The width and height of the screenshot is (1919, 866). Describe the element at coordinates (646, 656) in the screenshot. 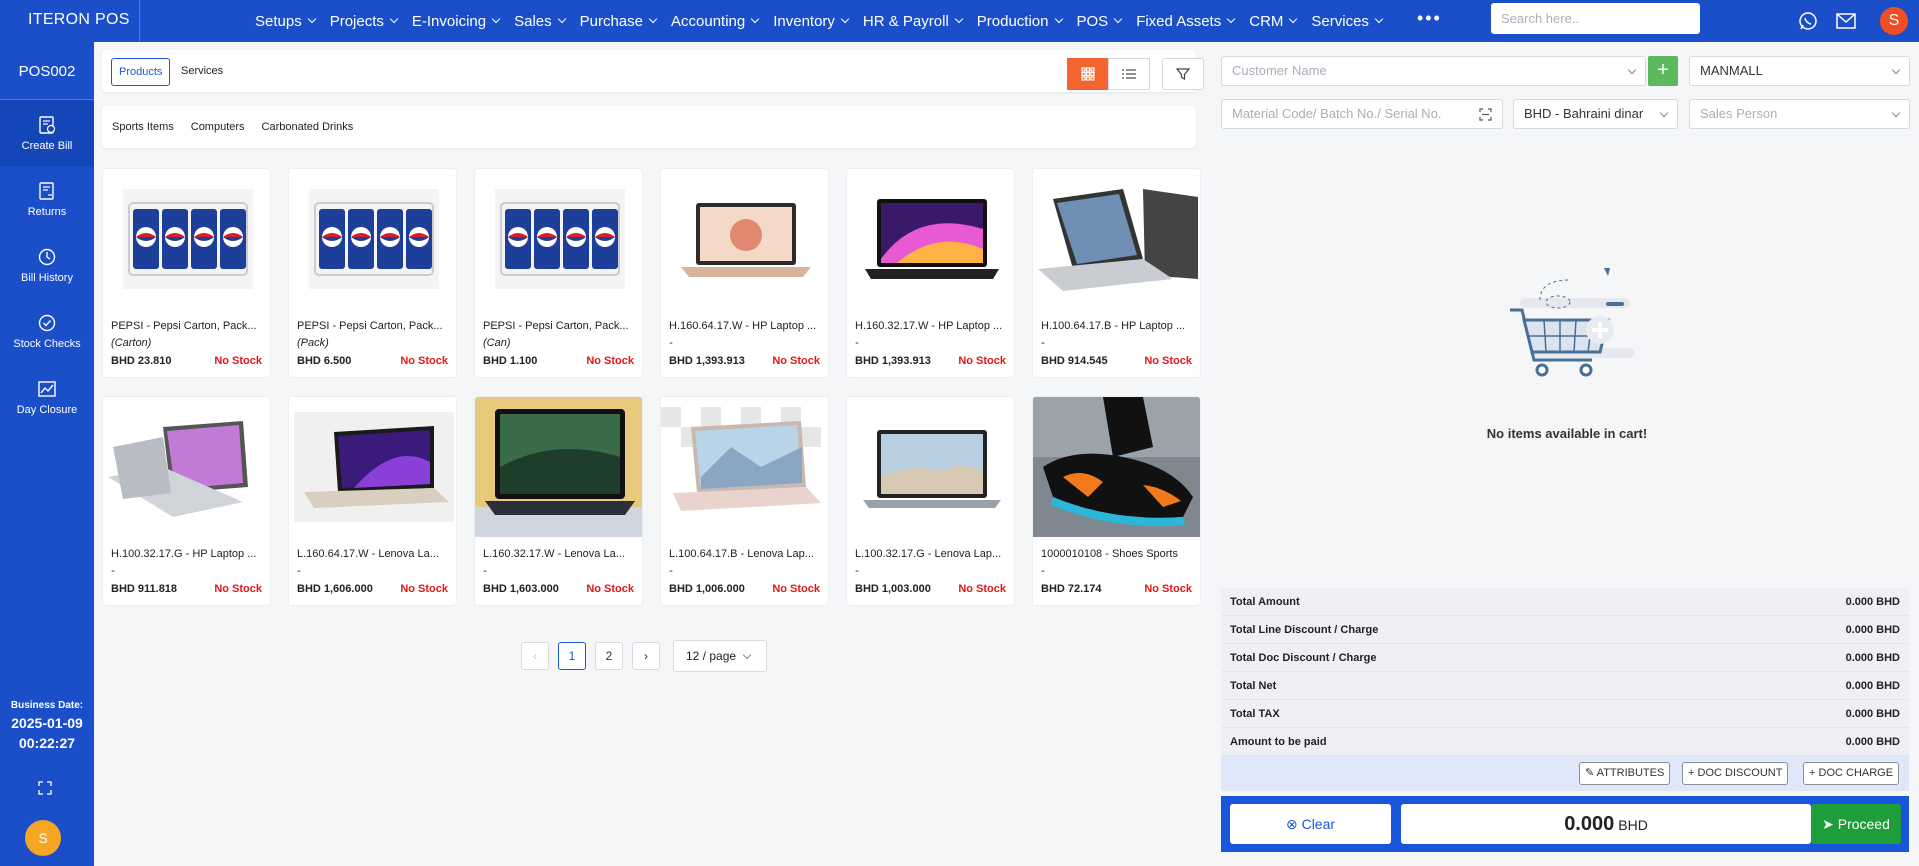

I see `next-page-button: ›` at that location.